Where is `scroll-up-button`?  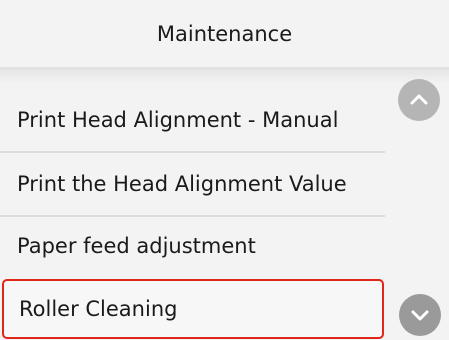 scroll-up-button is located at coordinates (419, 100).